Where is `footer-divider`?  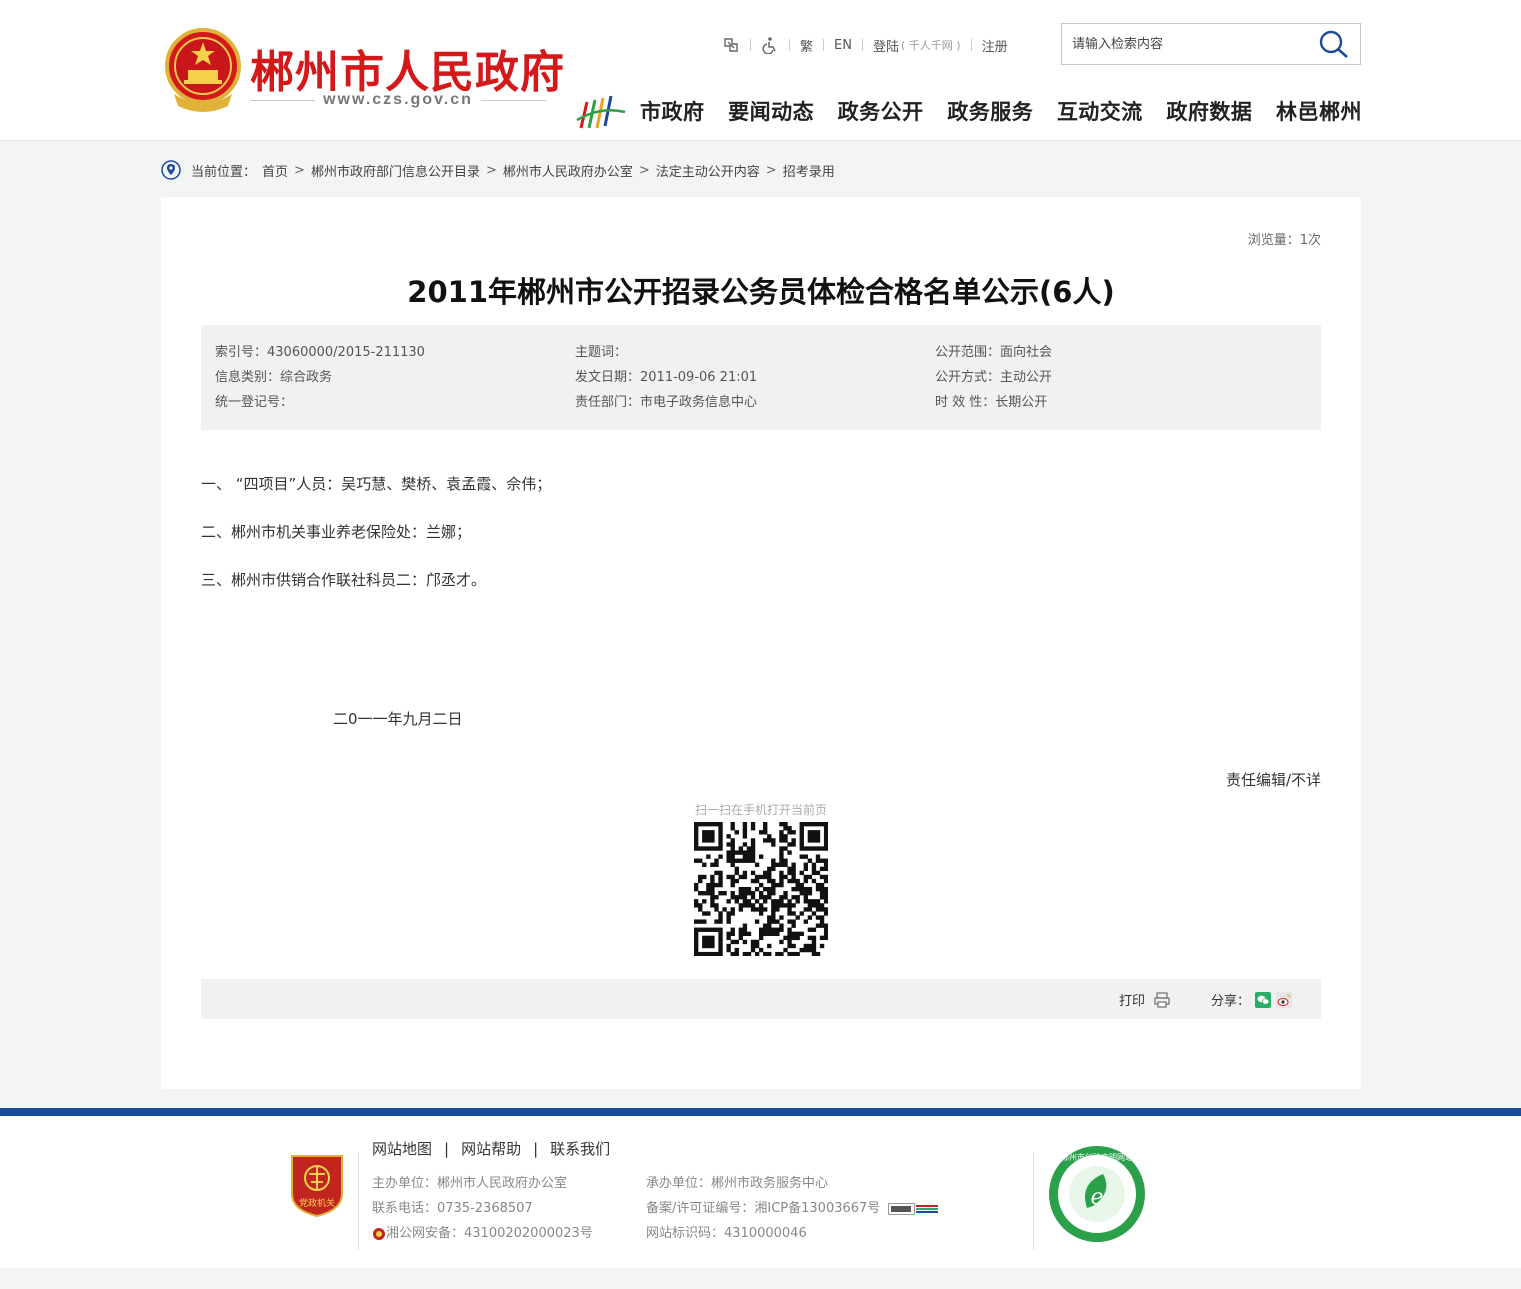
footer-divider is located at coordinates (760, 1112).